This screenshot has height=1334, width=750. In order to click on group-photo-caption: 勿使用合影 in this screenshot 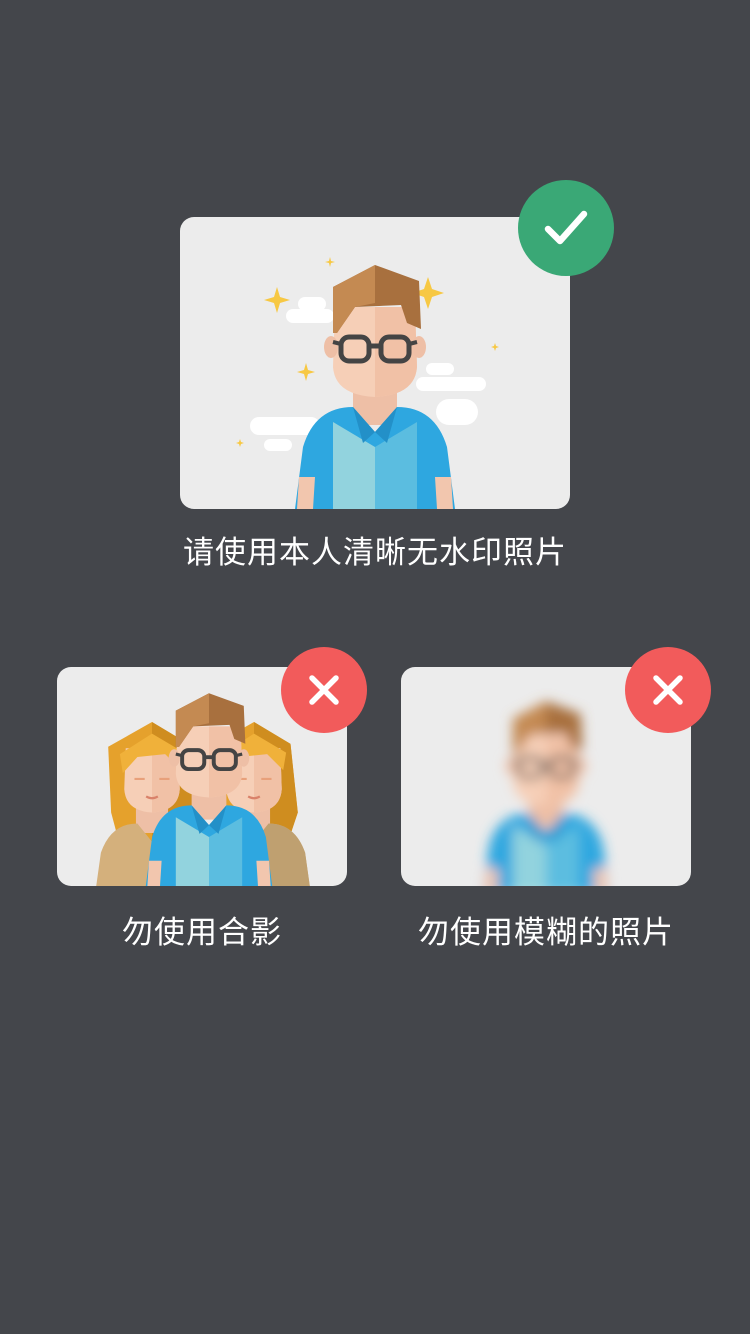, I will do `click(202, 933)`.